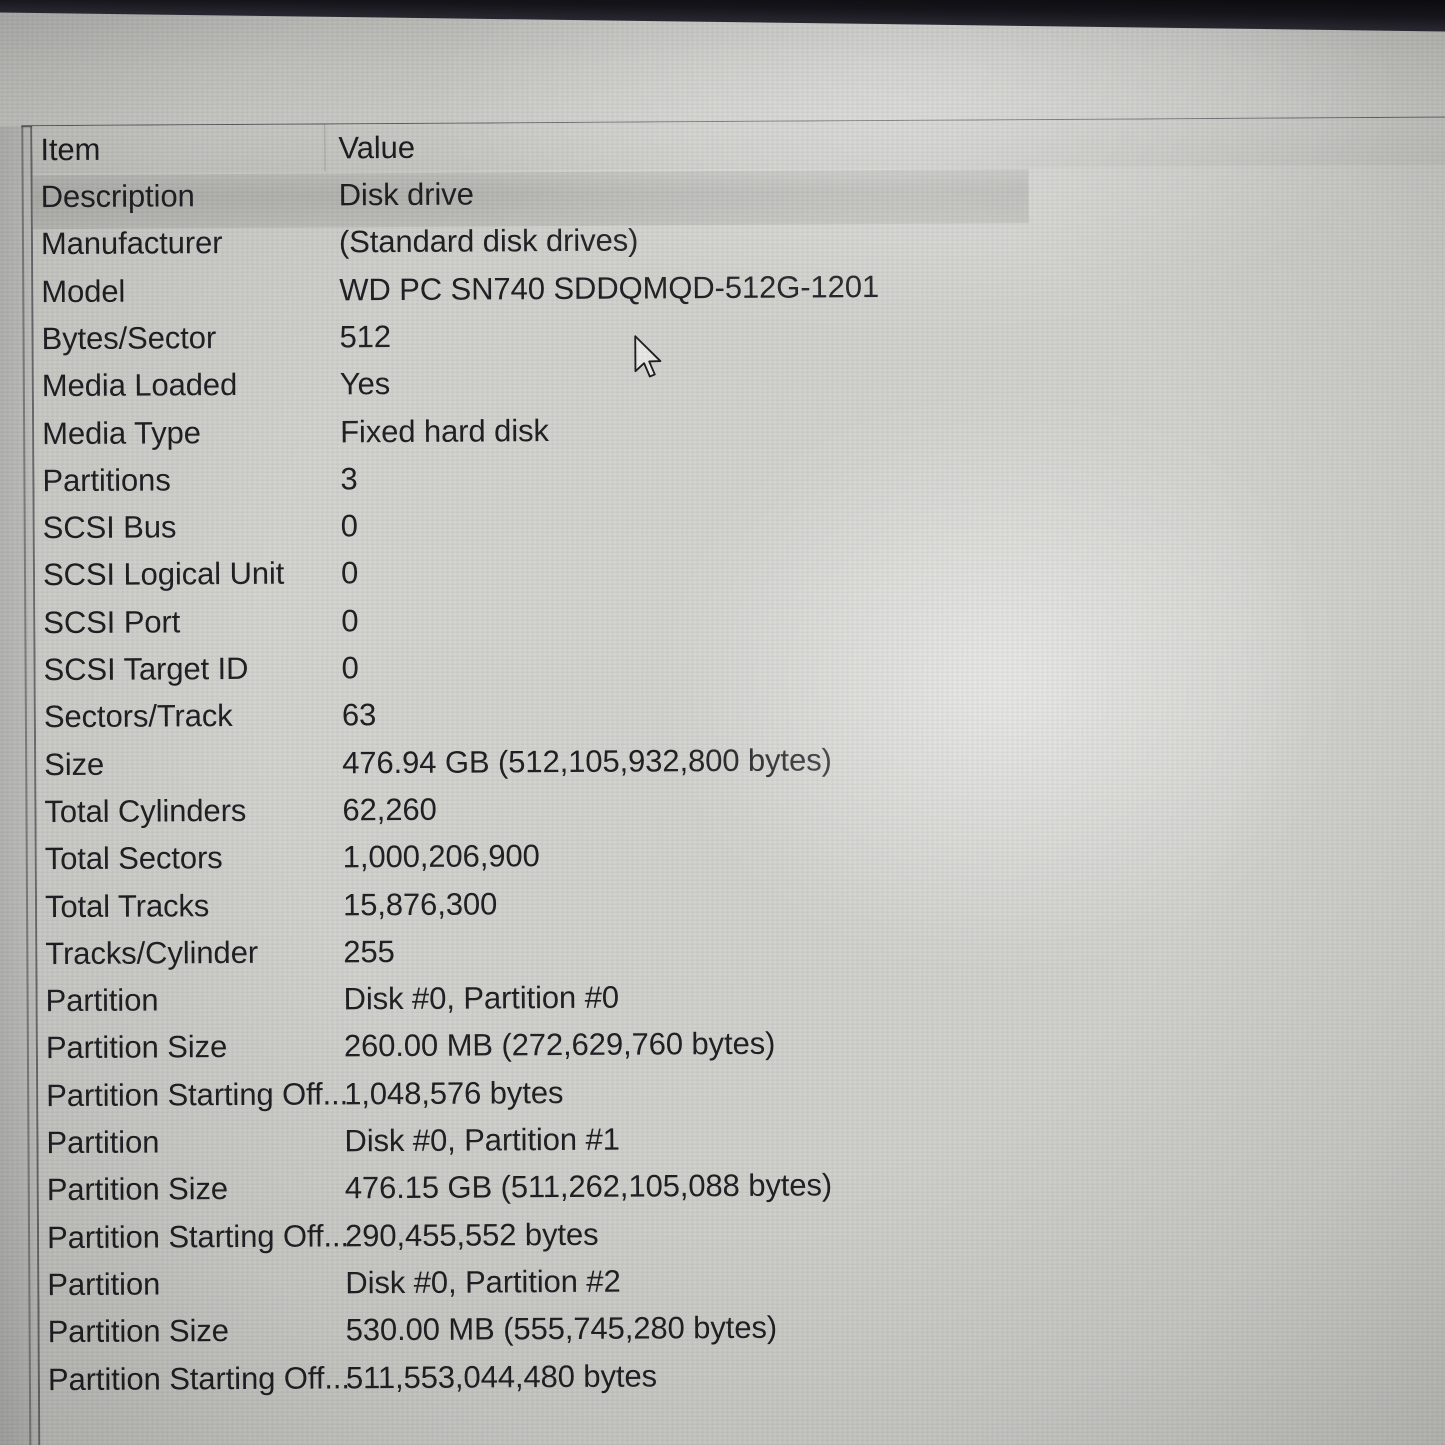  I want to click on table-row: Description Disk drive, so click(739, 193).